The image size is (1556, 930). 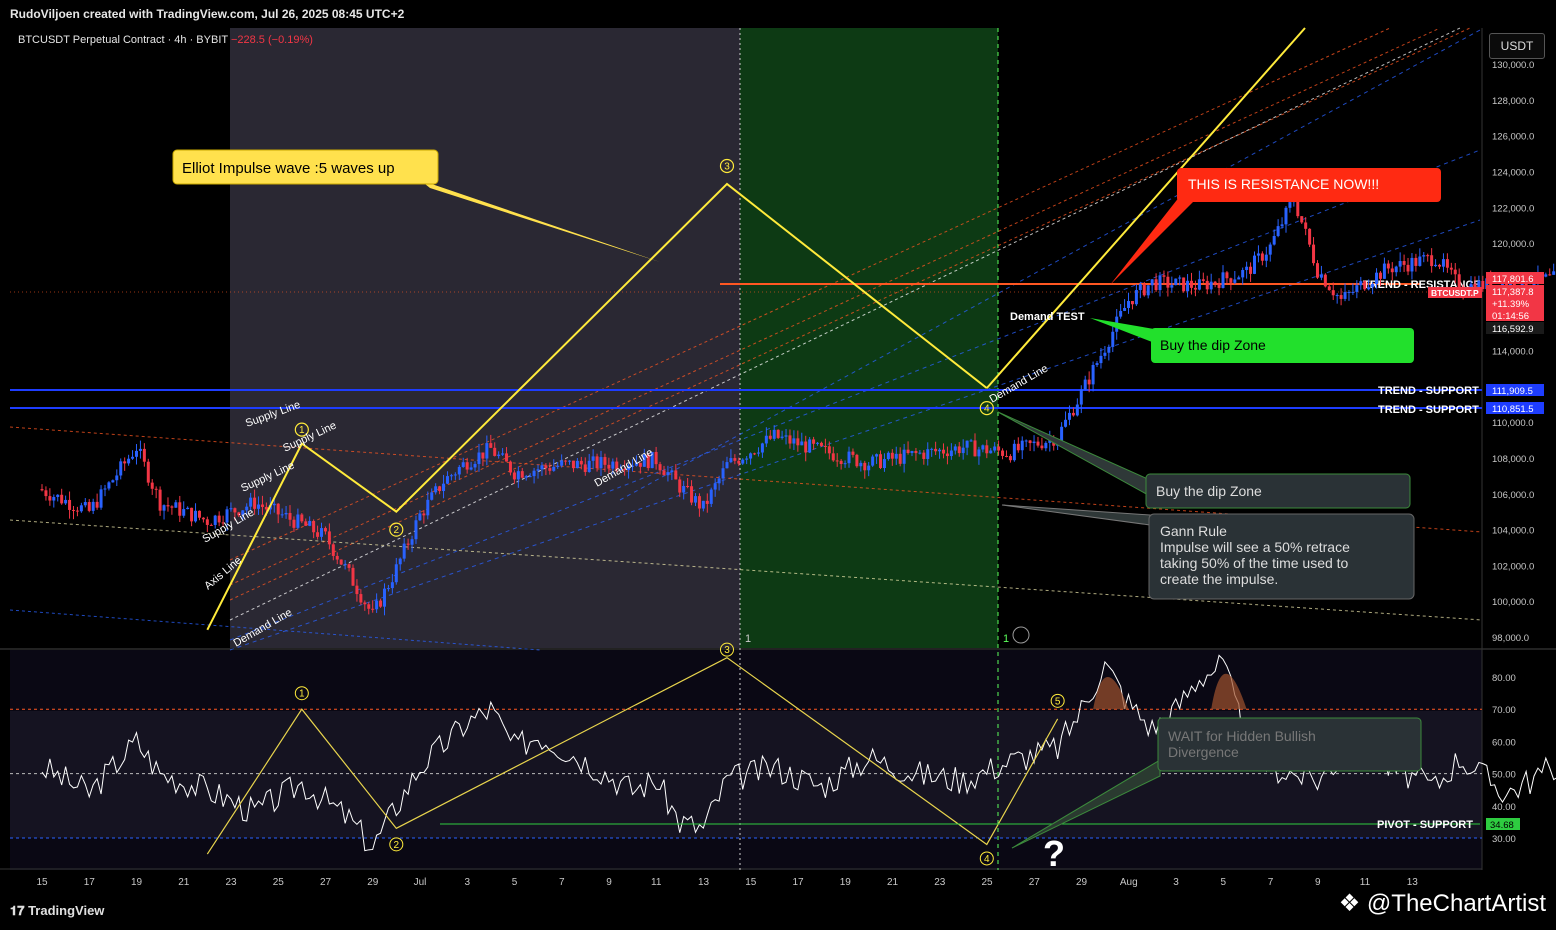 What do you see at coordinates (397, 845) in the screenshot?
I see `rsi-wave-label: 2` at bounding box center [397, 845].